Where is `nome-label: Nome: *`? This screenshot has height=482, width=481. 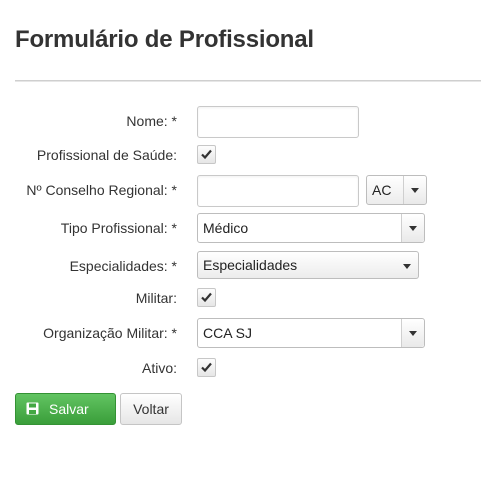
nome-label: Nome: * is located at coordinates (151, 121).